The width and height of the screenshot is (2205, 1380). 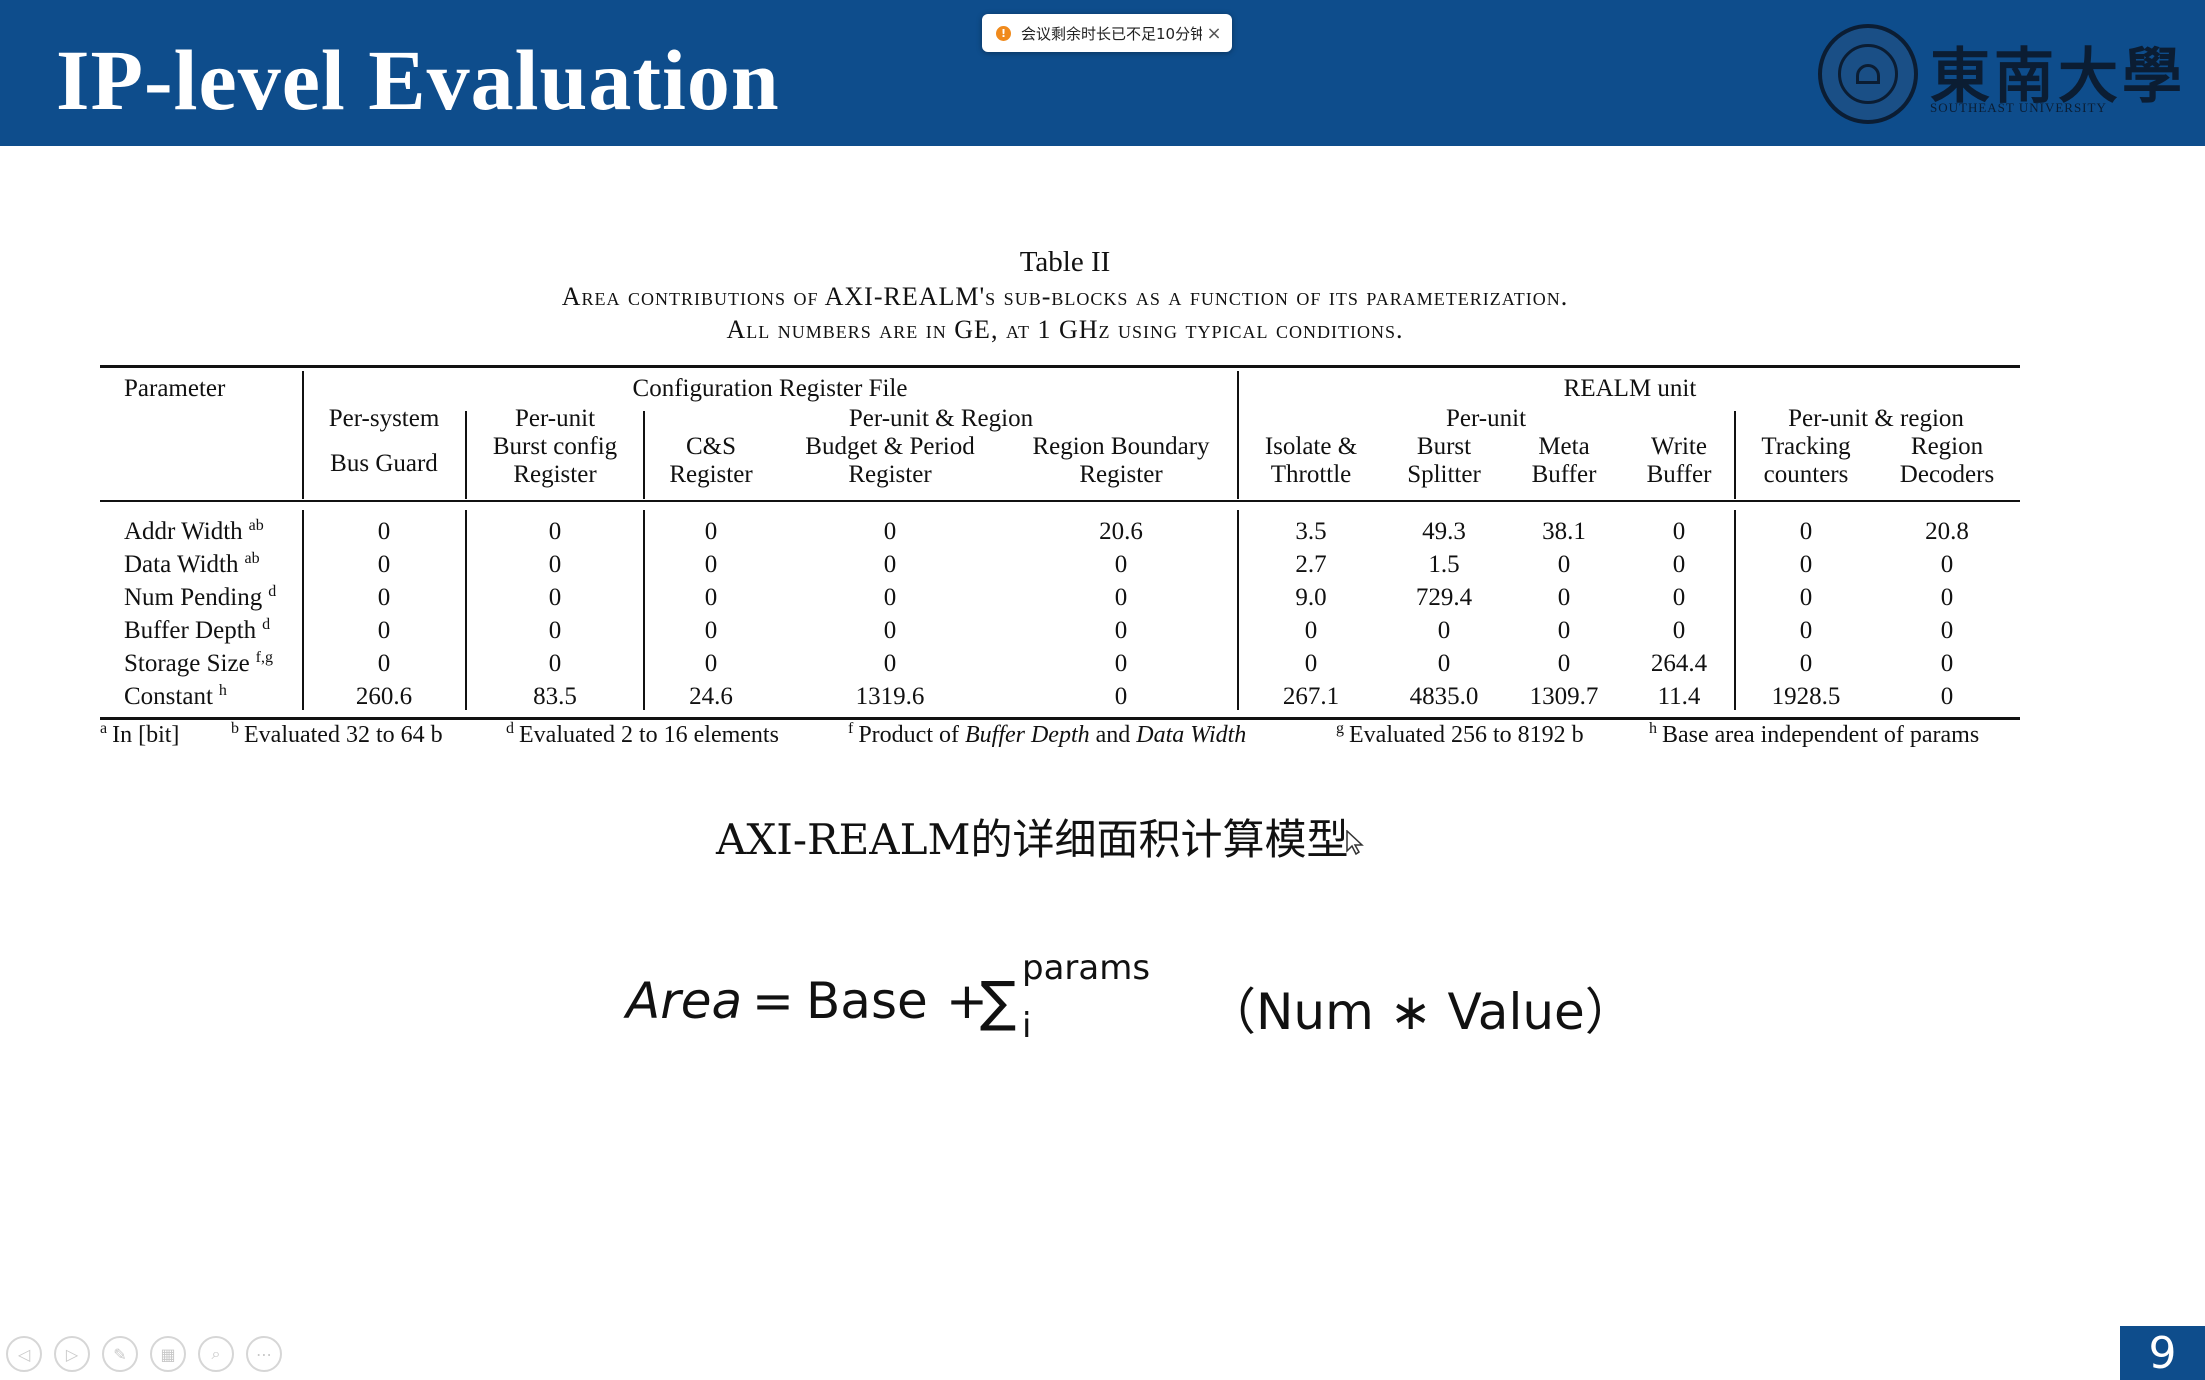 What do you see at coordinates (1065, 262) in the screenshot?
I see `table-label: Table II` at bounding box center [1065, 262].